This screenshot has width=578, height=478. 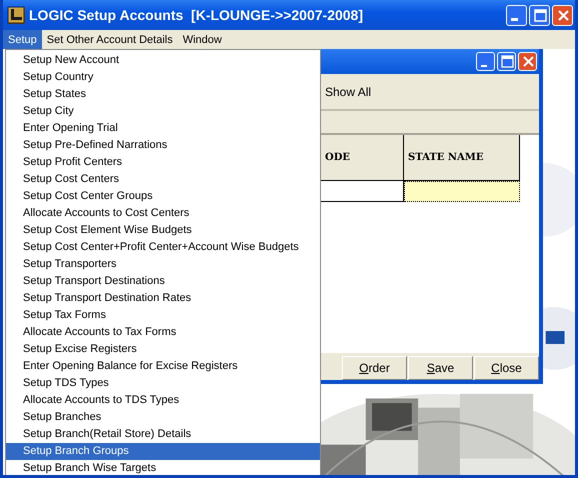 What do you see at coordinates (163, 451) in the screenshot?
I see `menu-item: Setup Branch Groups` at bounding box center [163, 451].